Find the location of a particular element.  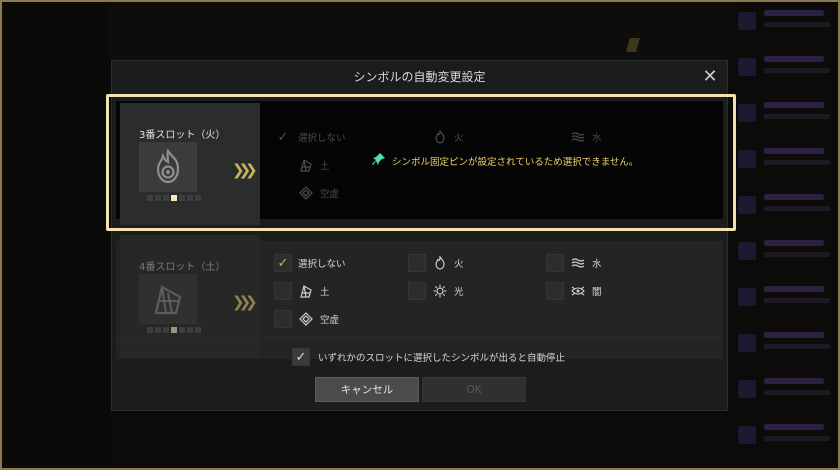

slot-4-option-earth: 土 is located at coordinates (302, 291).